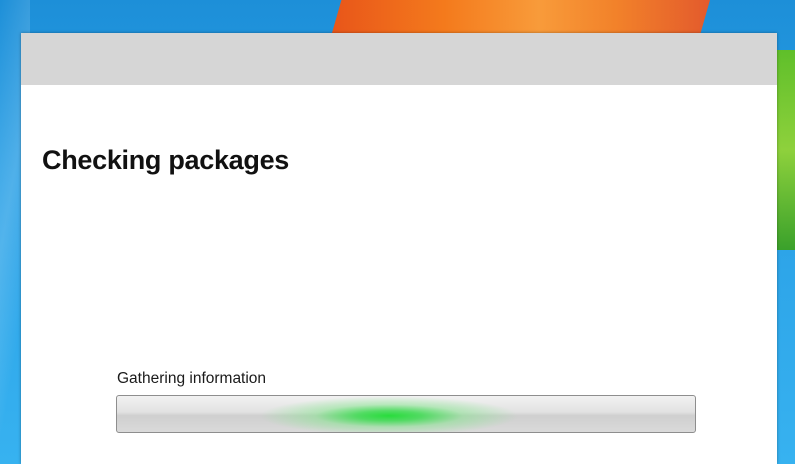  Describe the element at coordinates (192, 378) in the screenshot. I see `progress-status-label: Gathering information` at that location.